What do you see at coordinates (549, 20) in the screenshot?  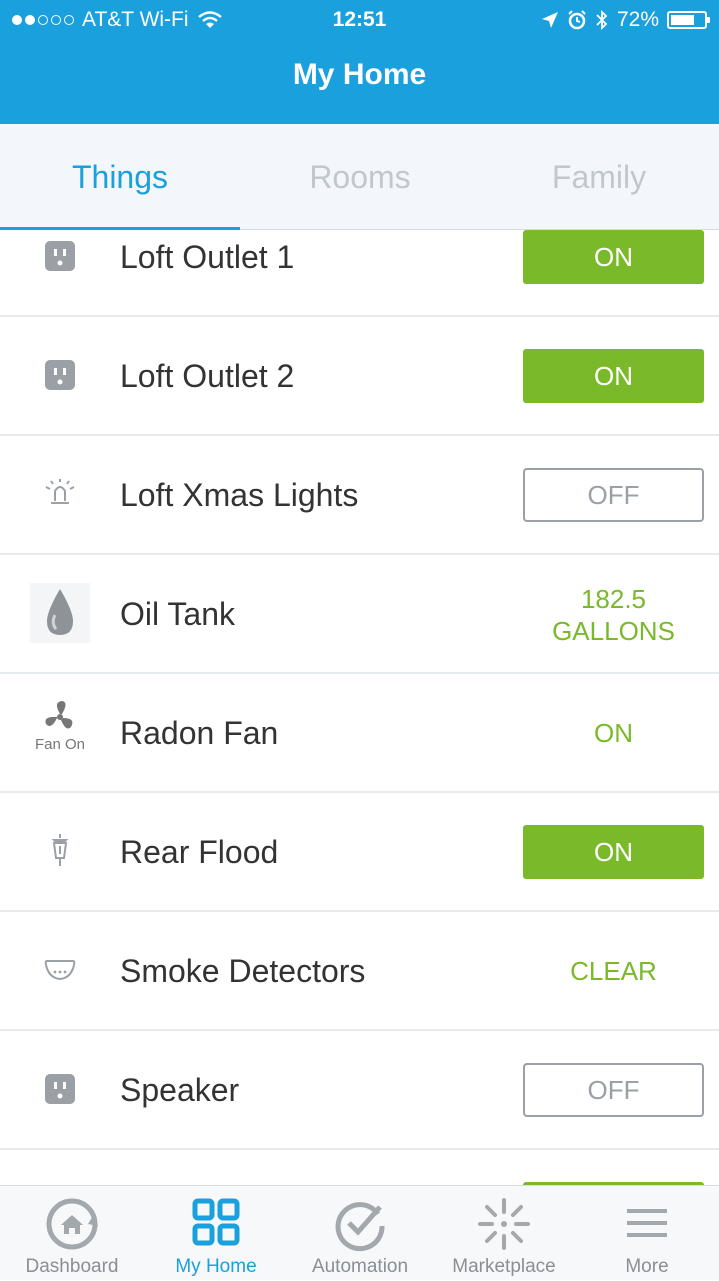 I see `location-arrow-icon` at bounding box center [549, 20].